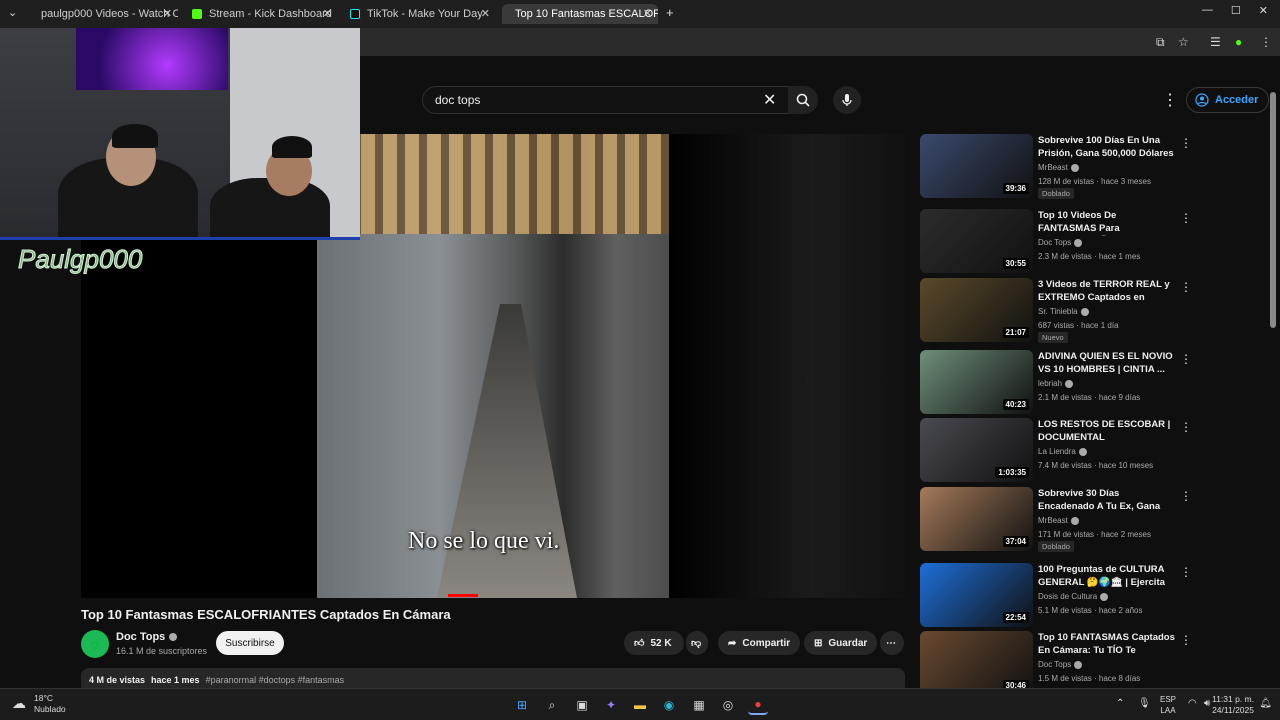  What do you see at coordinates (1236, 10) in the screenshot?
I see `maximize-button: ☐` at bounding box center [1236, 10].